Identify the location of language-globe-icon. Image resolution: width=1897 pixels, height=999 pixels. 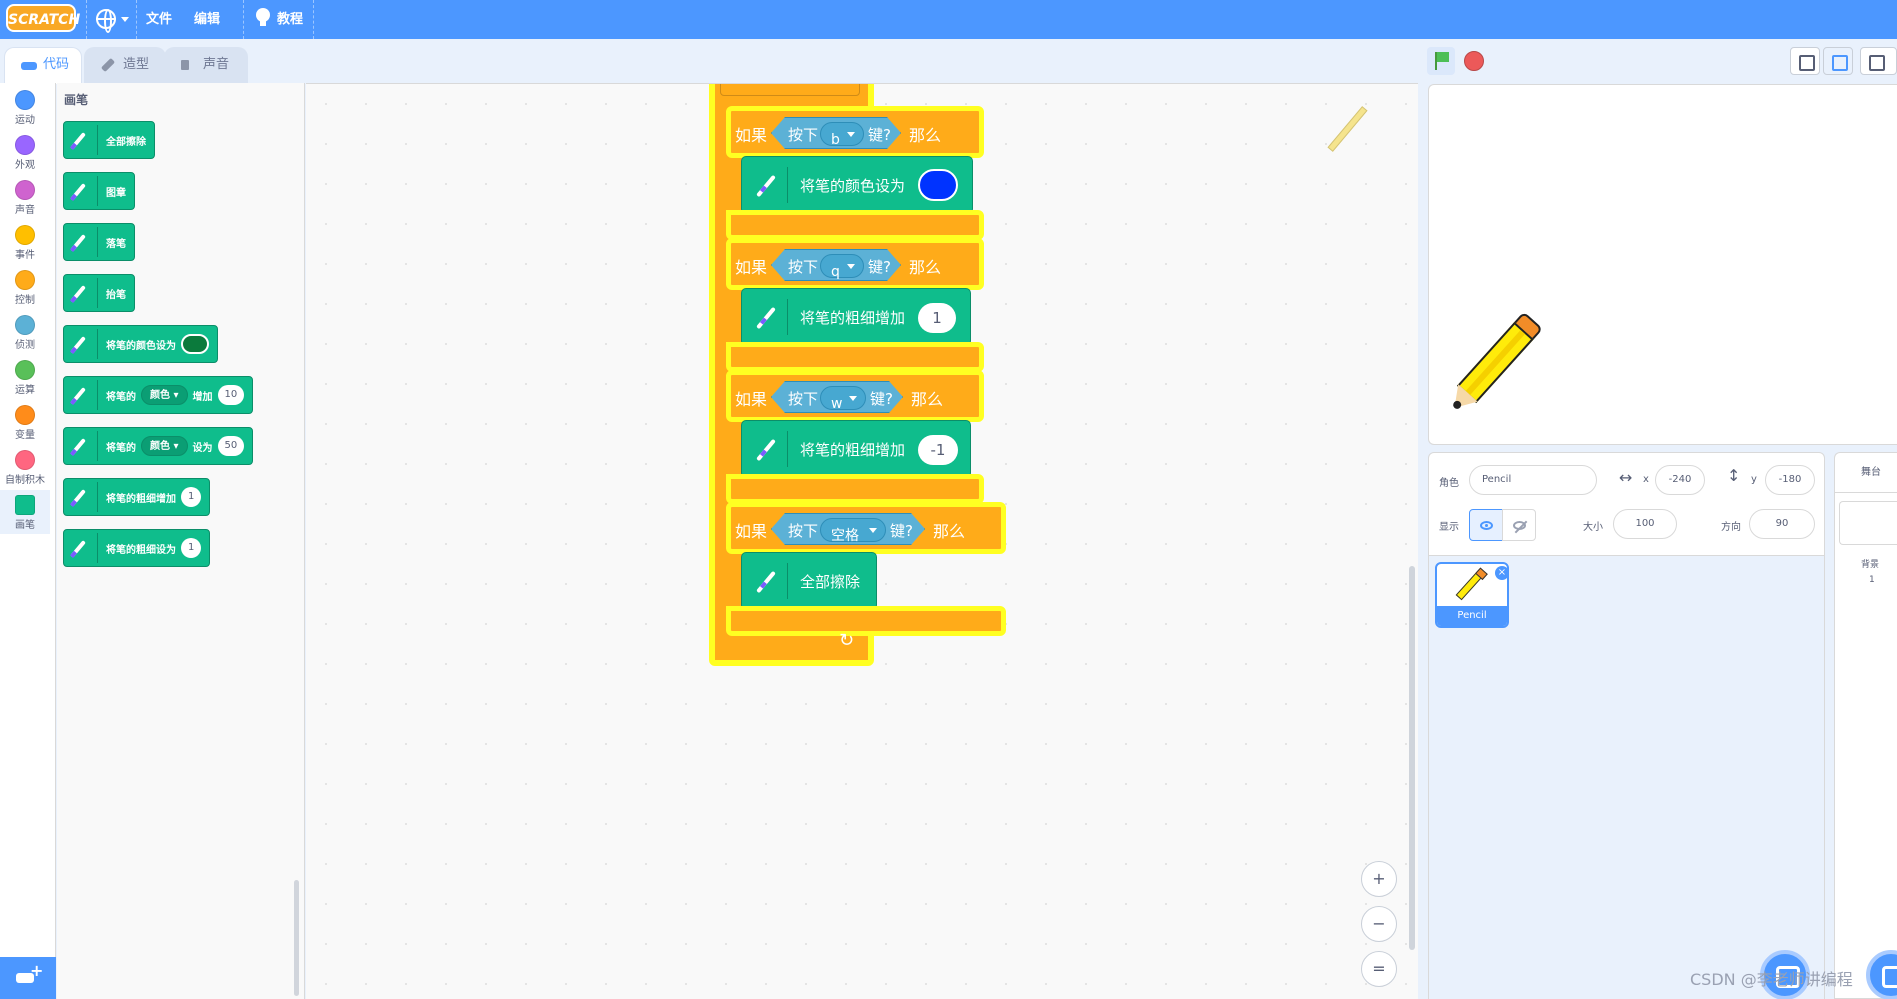
(106, 21).